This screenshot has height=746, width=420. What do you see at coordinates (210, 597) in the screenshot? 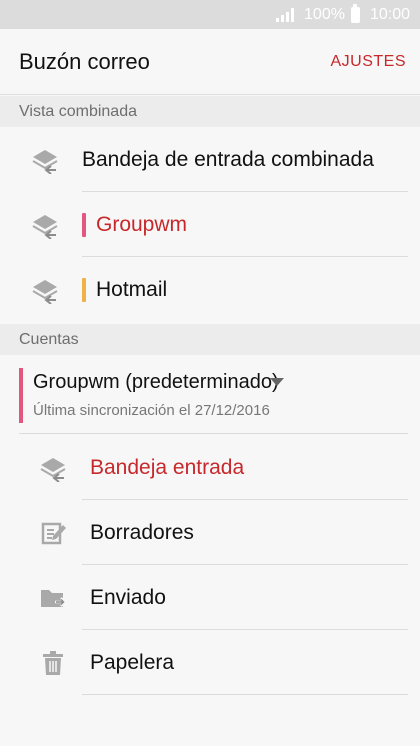
I see `folder-sent: Enviado` at bounding box center [210, 597].